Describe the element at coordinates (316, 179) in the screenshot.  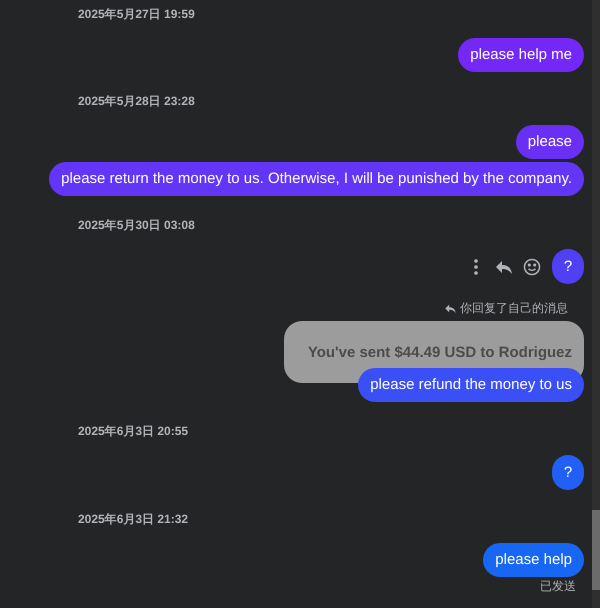
I see `message-bubble: please return the money to us. Otherwise, I will be punished by the company.` at that location.